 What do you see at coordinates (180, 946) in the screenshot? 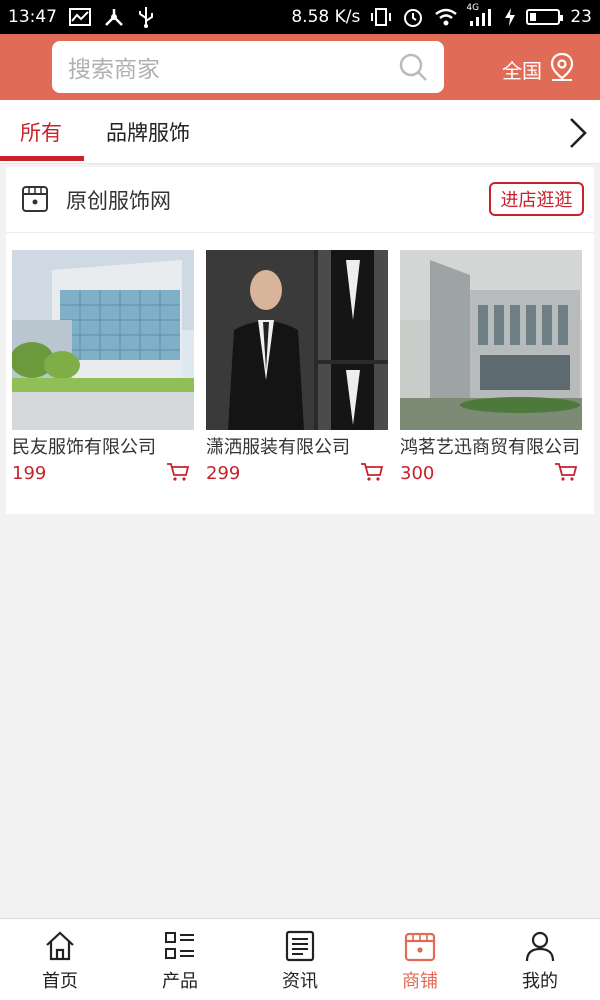
I see `grid-list-icon` at bounding box center [180, 946].